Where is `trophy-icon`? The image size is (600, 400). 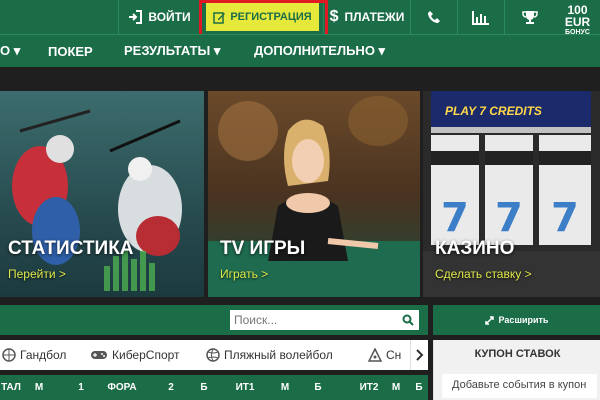 trophy-icon is located at coordinates (530, 17).